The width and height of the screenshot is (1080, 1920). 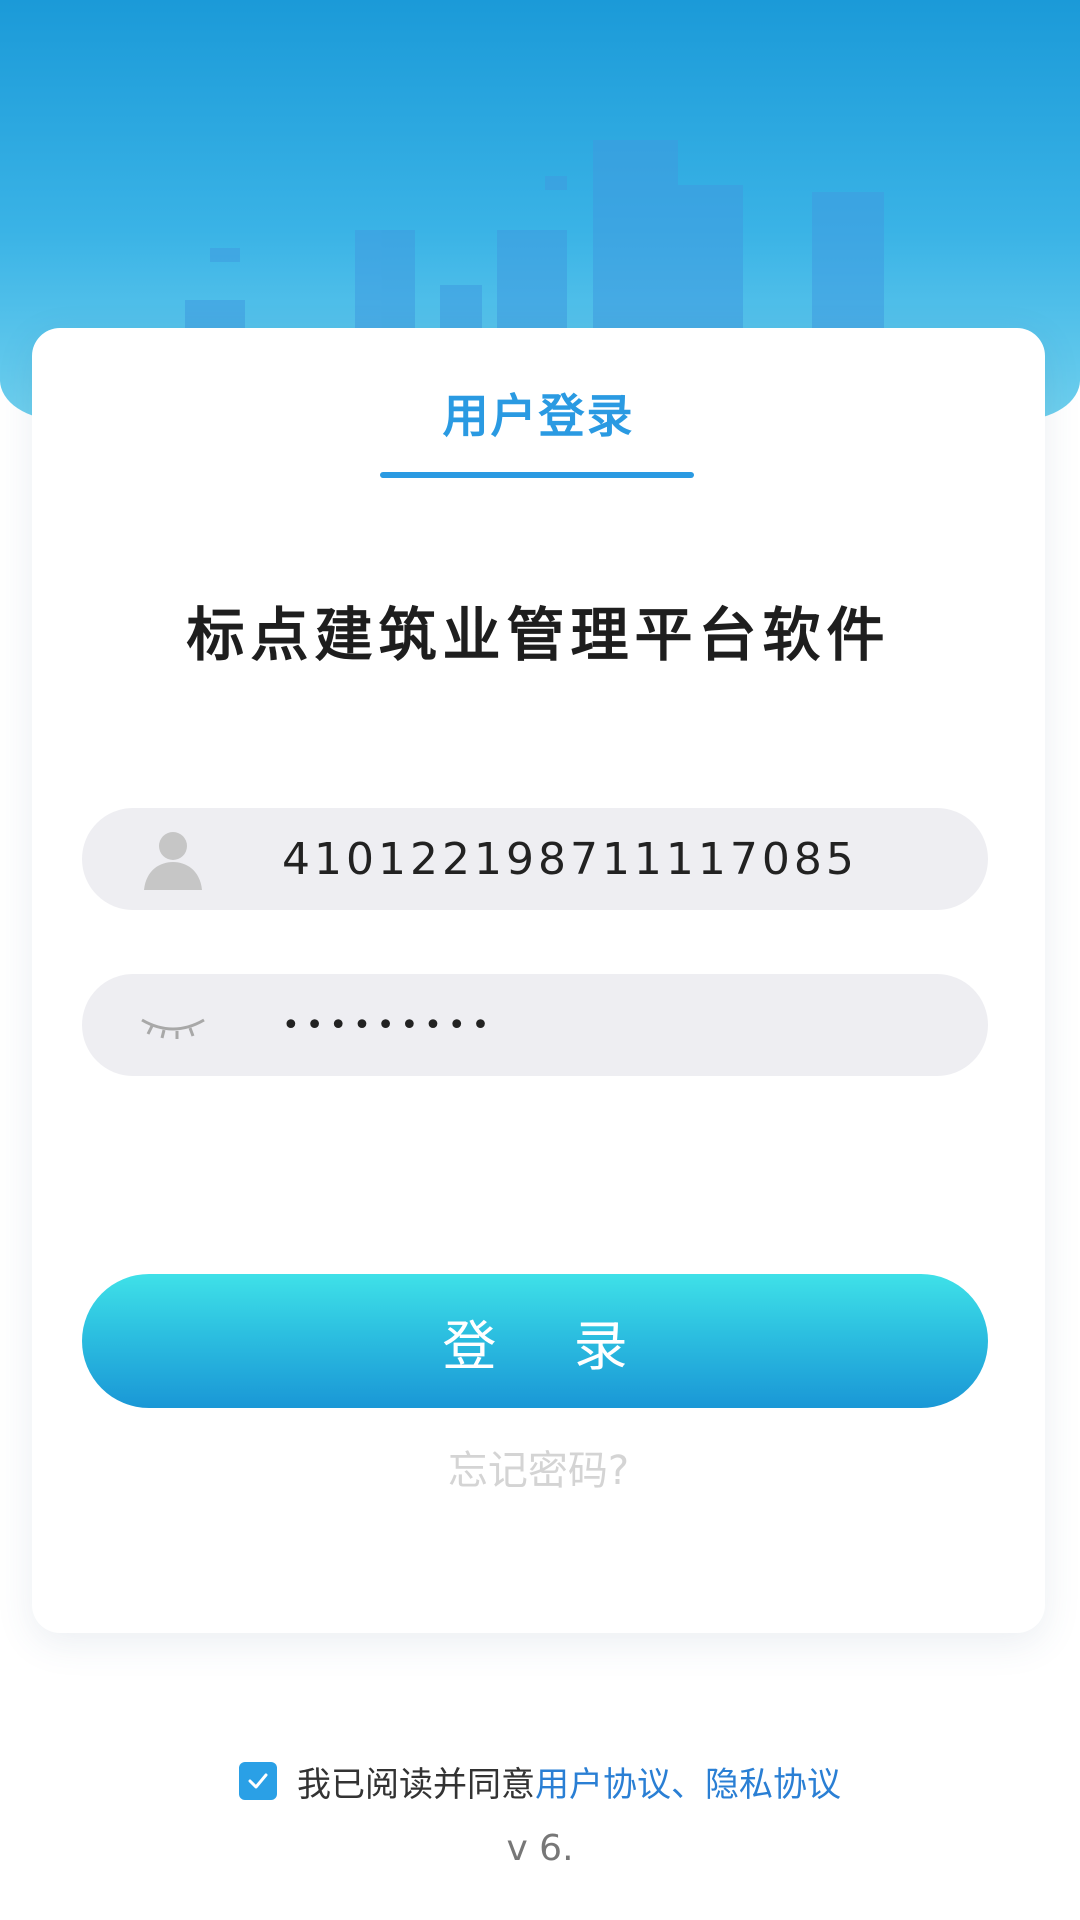 What do you see at coordinates (173, 861) in the screenshot?
I see `user-icon` at bounding box center [173, 861].